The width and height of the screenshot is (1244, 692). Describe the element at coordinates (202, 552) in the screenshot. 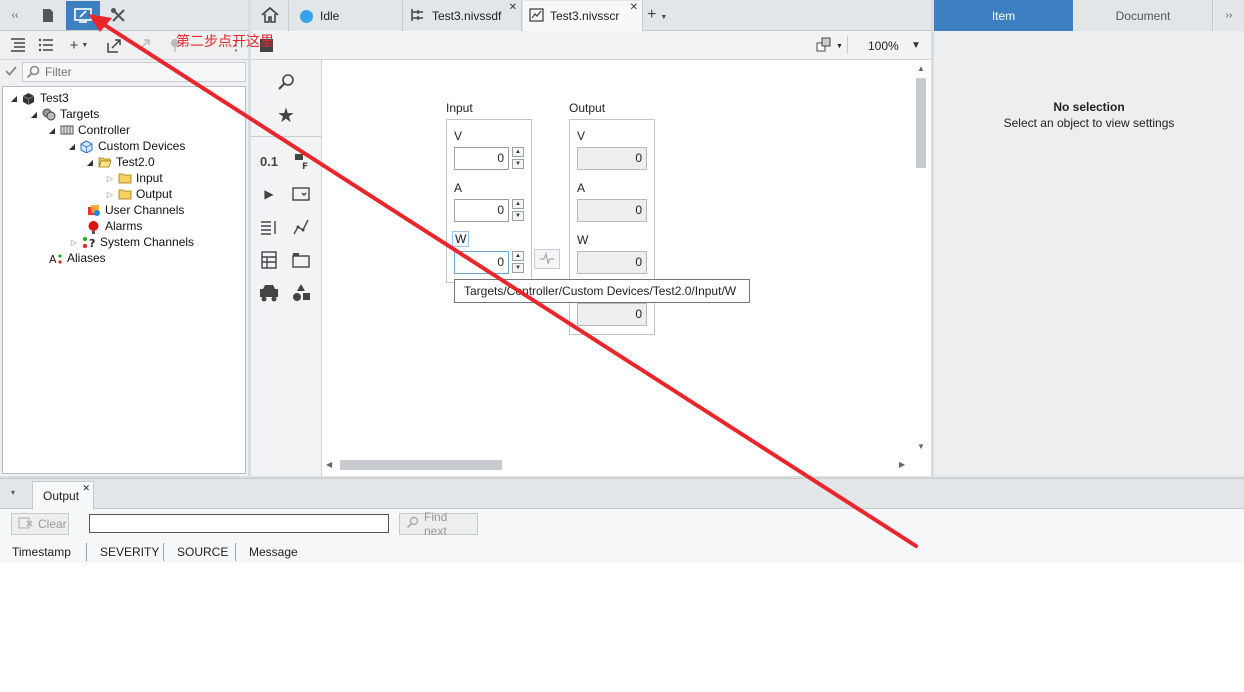

I see `column-source: SOURCE` at that location.